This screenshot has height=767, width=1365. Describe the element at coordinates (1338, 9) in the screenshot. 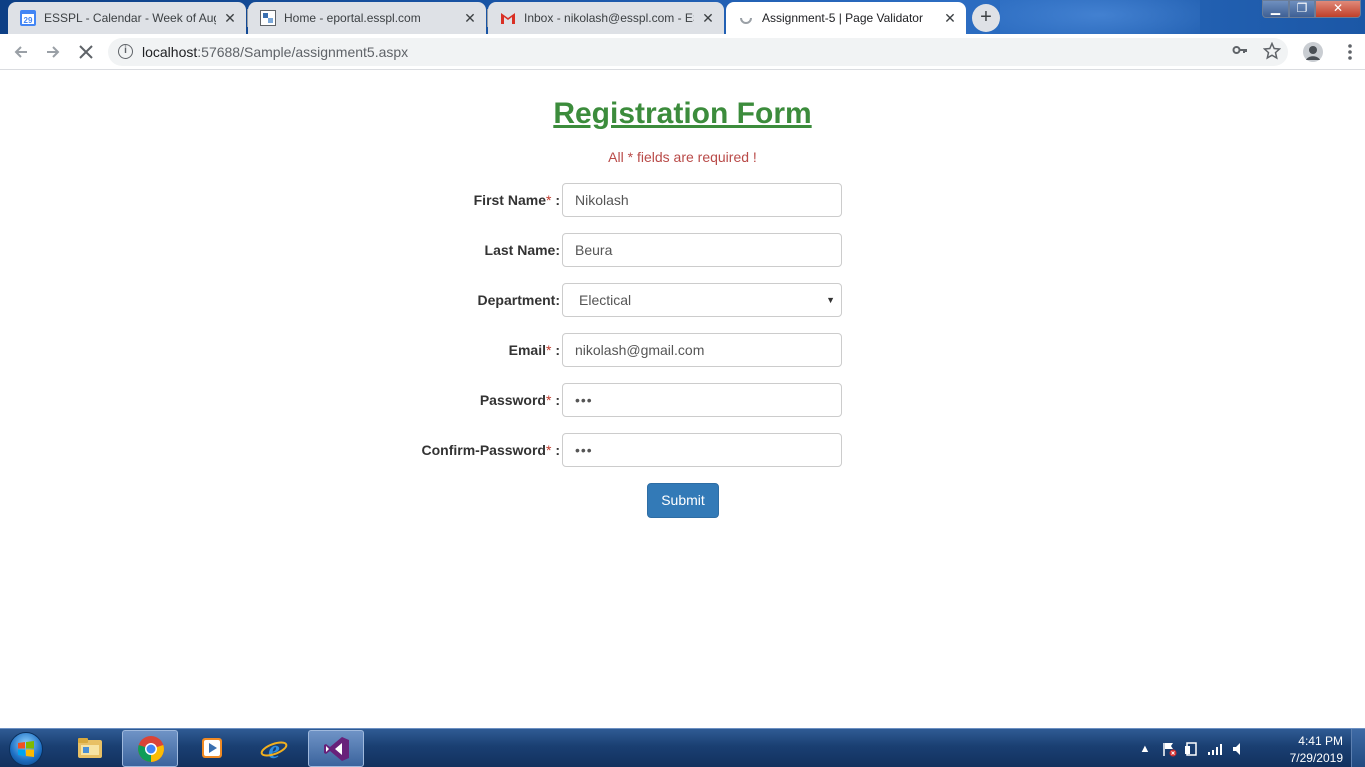

I see `window-close-button: ✕` at that location.